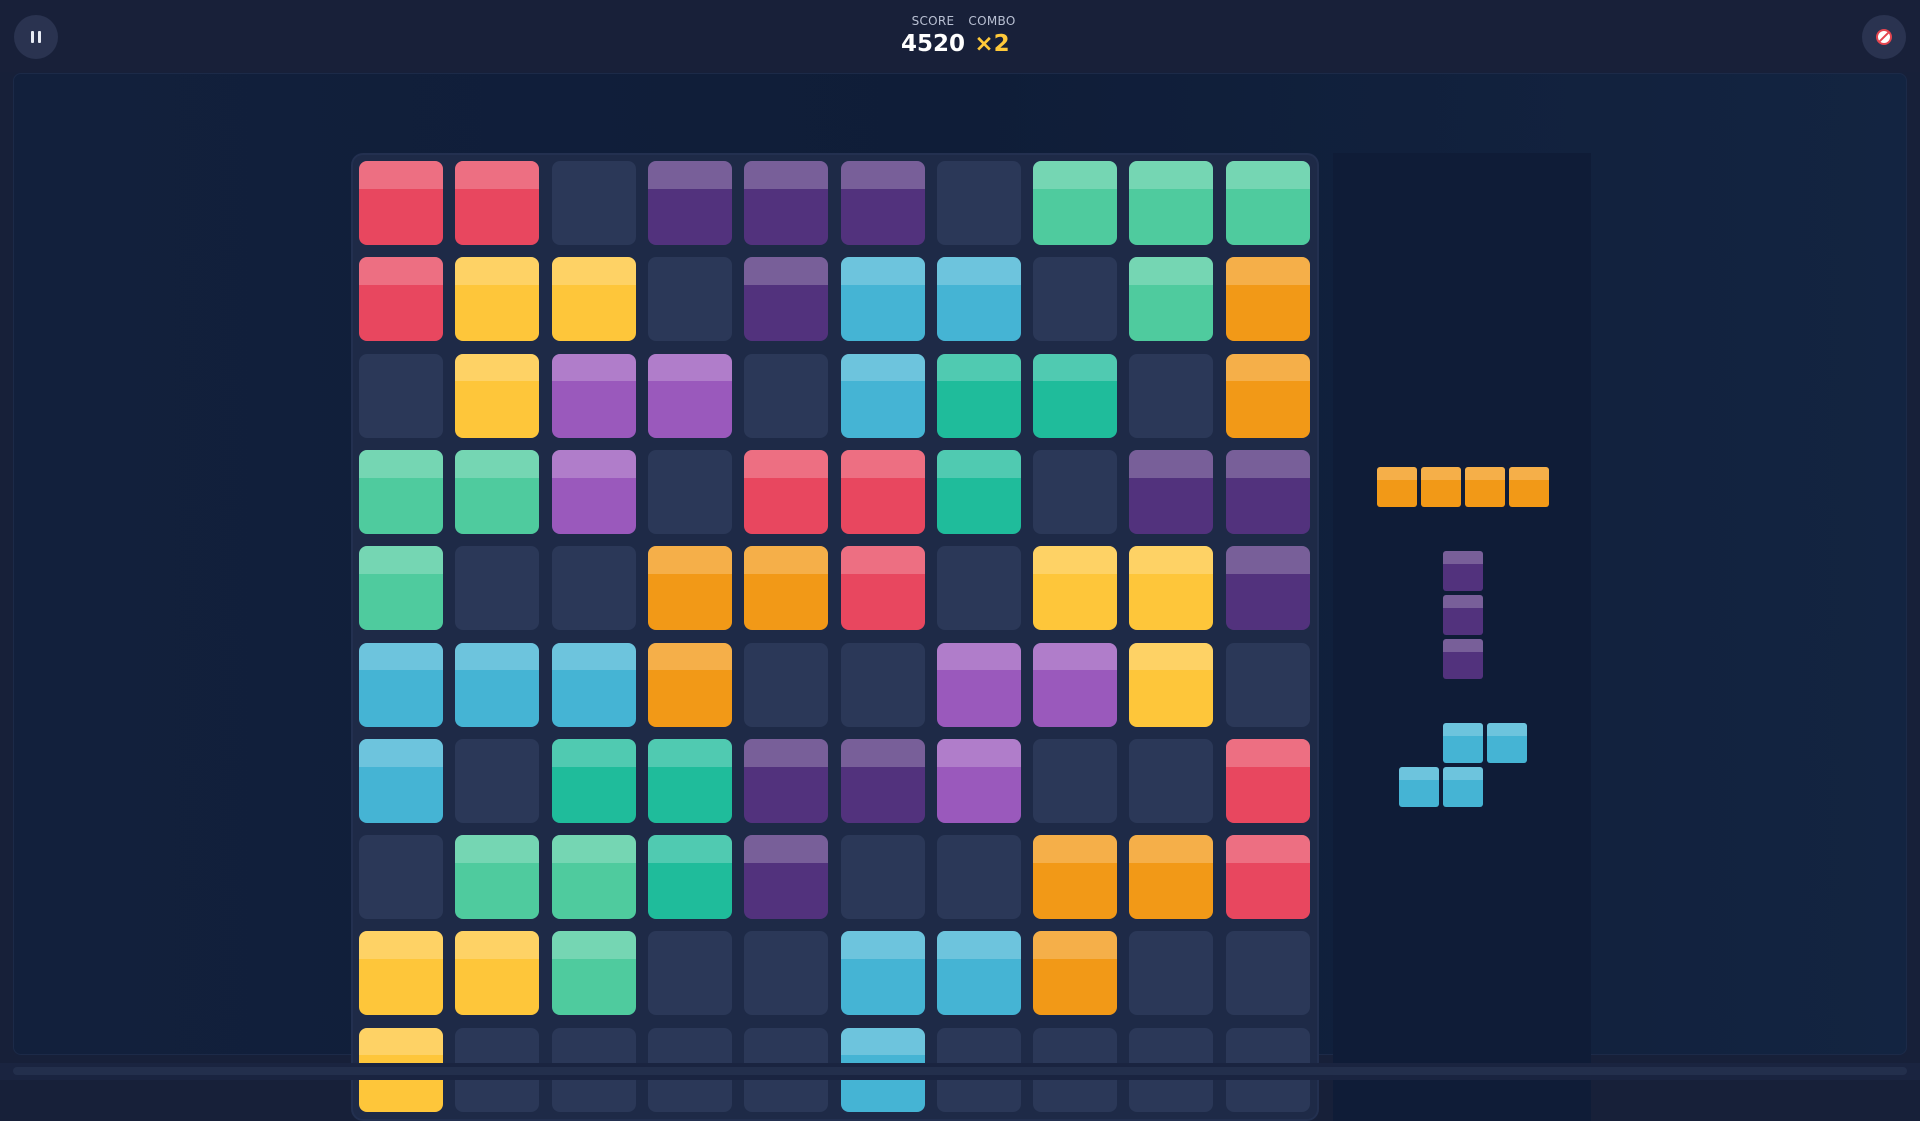 The height and width of the screenshot is (1121, 1920). I want to click on top-bar: SCORE 4520 COMBO ×2, so click(960, 36).